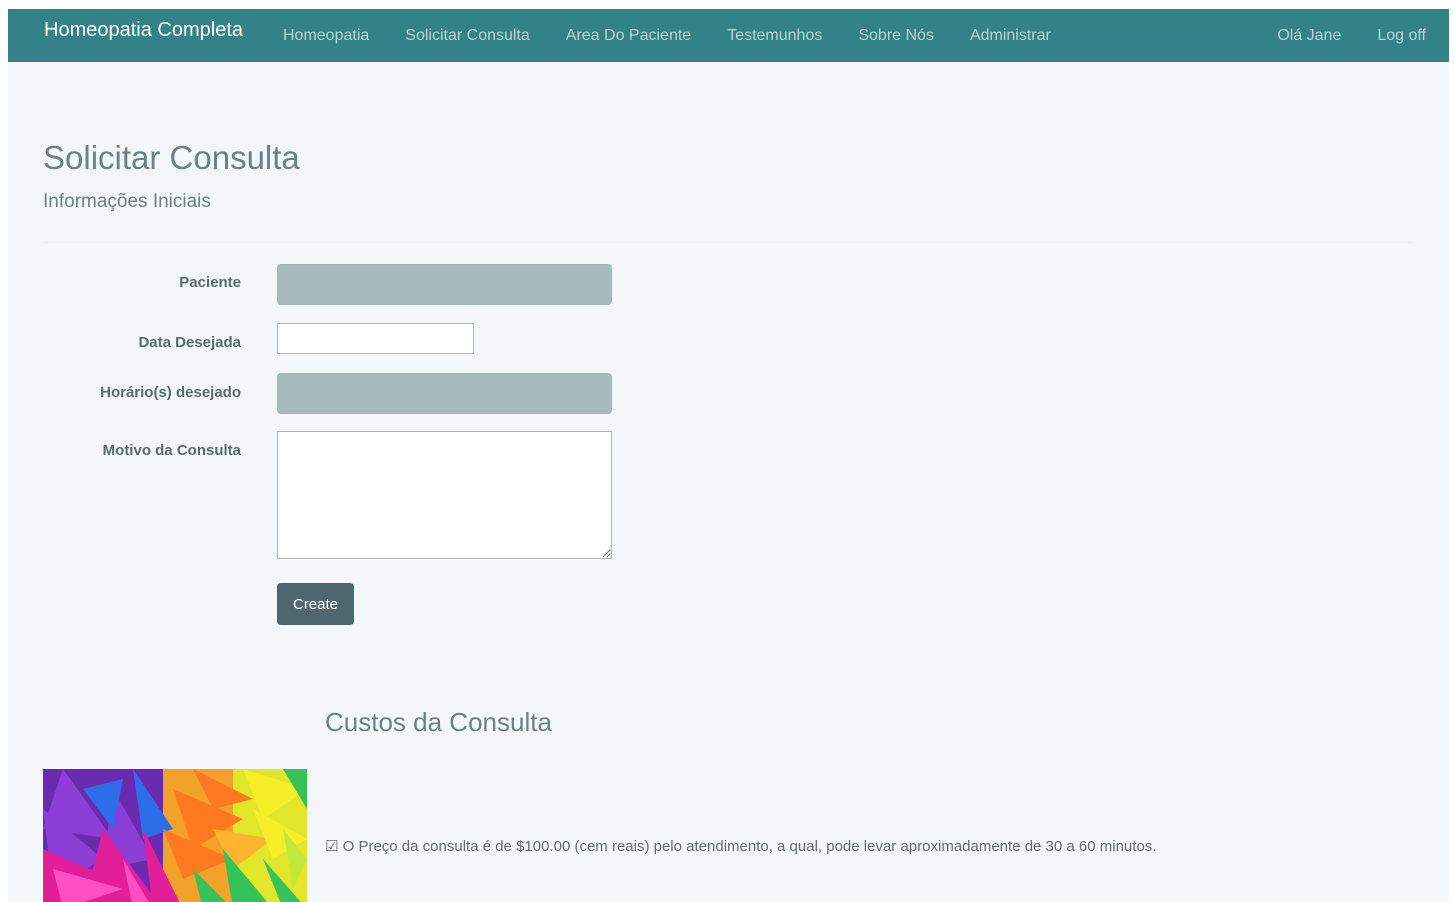 The image size is (1454, 902). I want to click on create-button: Create, so click(315, 604).